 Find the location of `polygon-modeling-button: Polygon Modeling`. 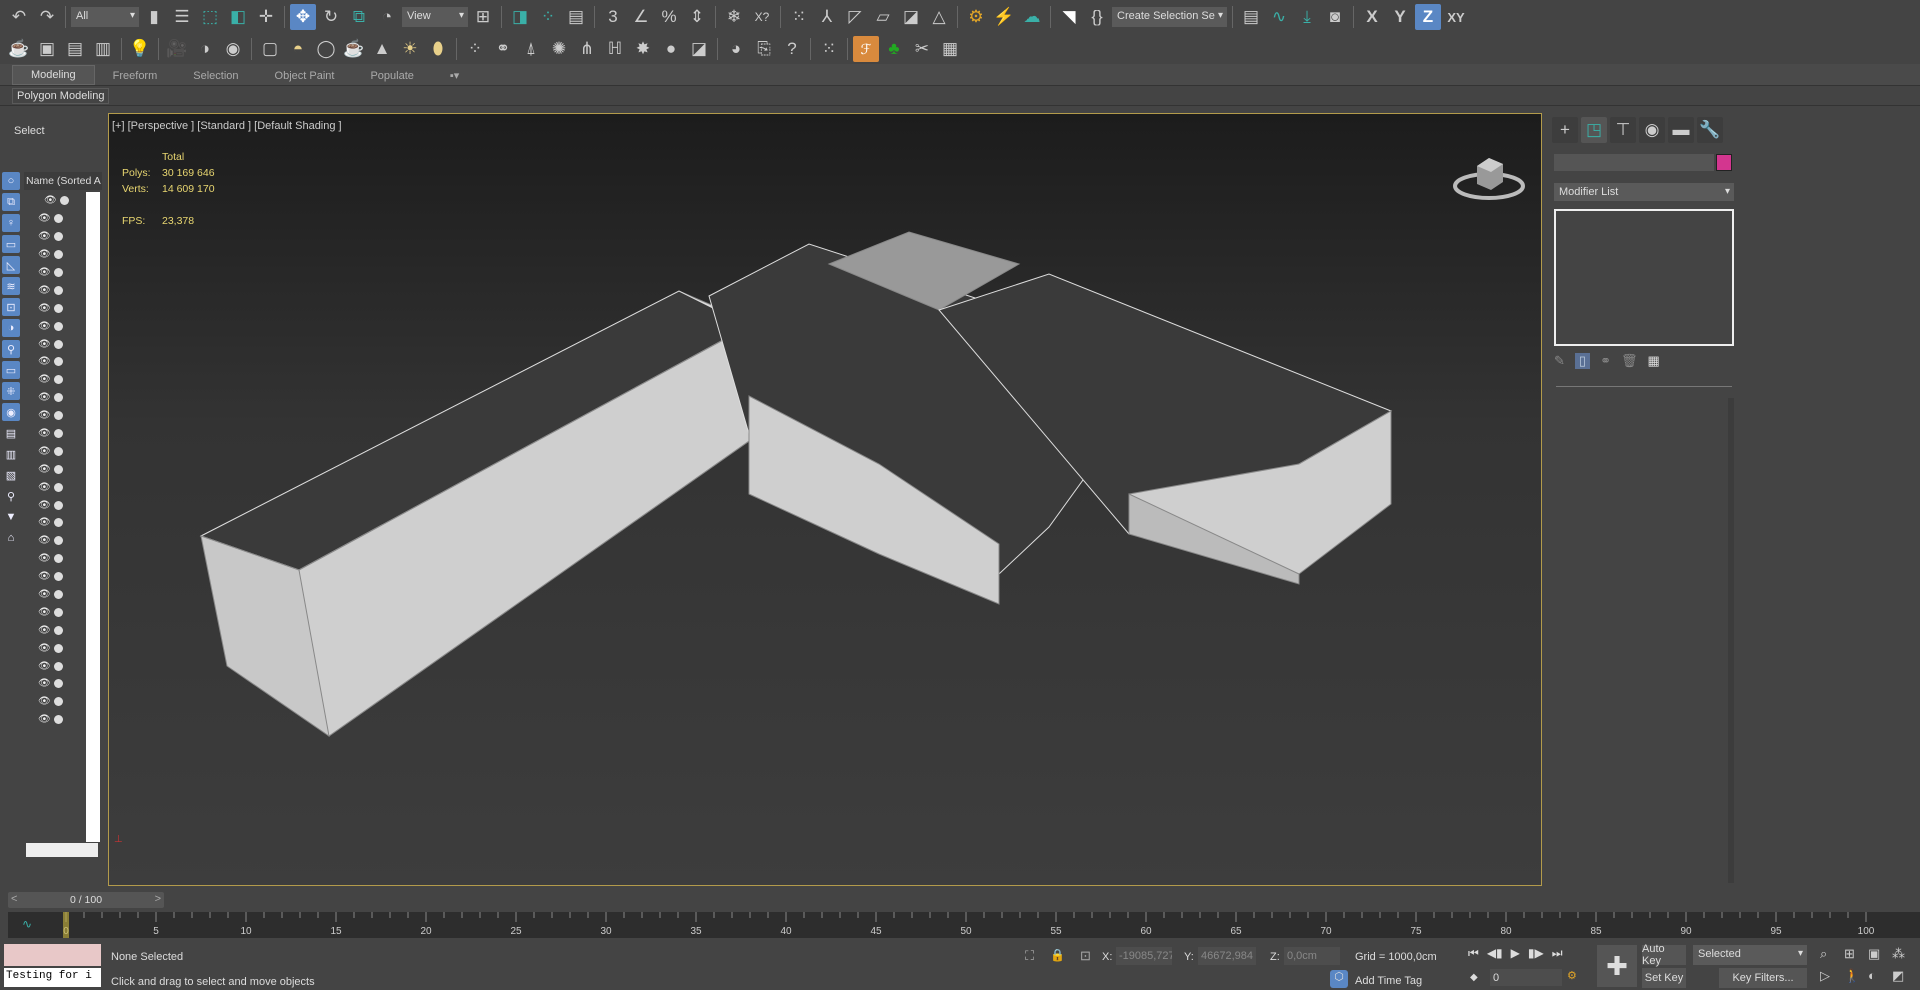

polygon-modeling-button: Polygon Modeling is located at coordinates (61, 96).